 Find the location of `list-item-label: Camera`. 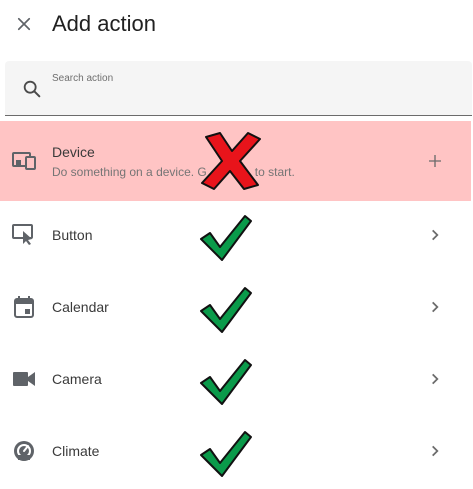

list-item-label: Camera is located at coordinates (77, 379).